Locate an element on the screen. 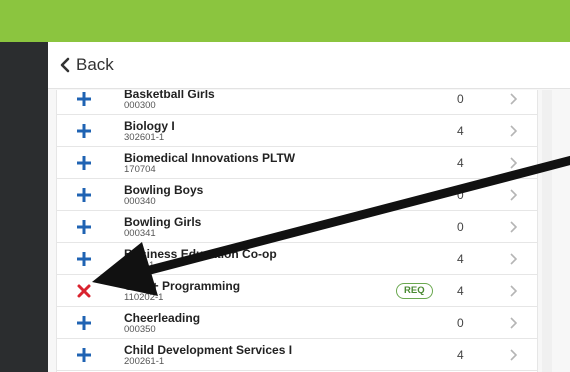  course-row: Biology I 302601-1 4 is located at coordinates (297, 131).